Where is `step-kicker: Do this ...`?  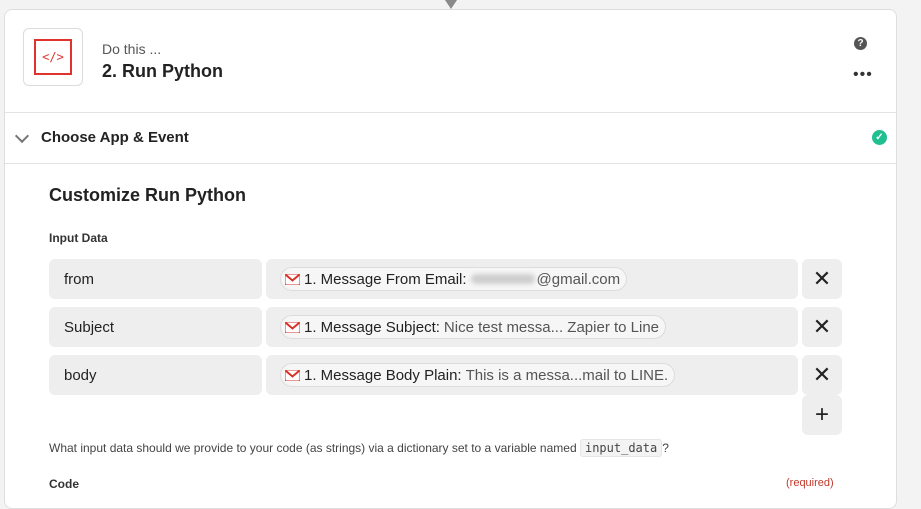
step-kicker: Do this ... is located at coordinates (132, 49).